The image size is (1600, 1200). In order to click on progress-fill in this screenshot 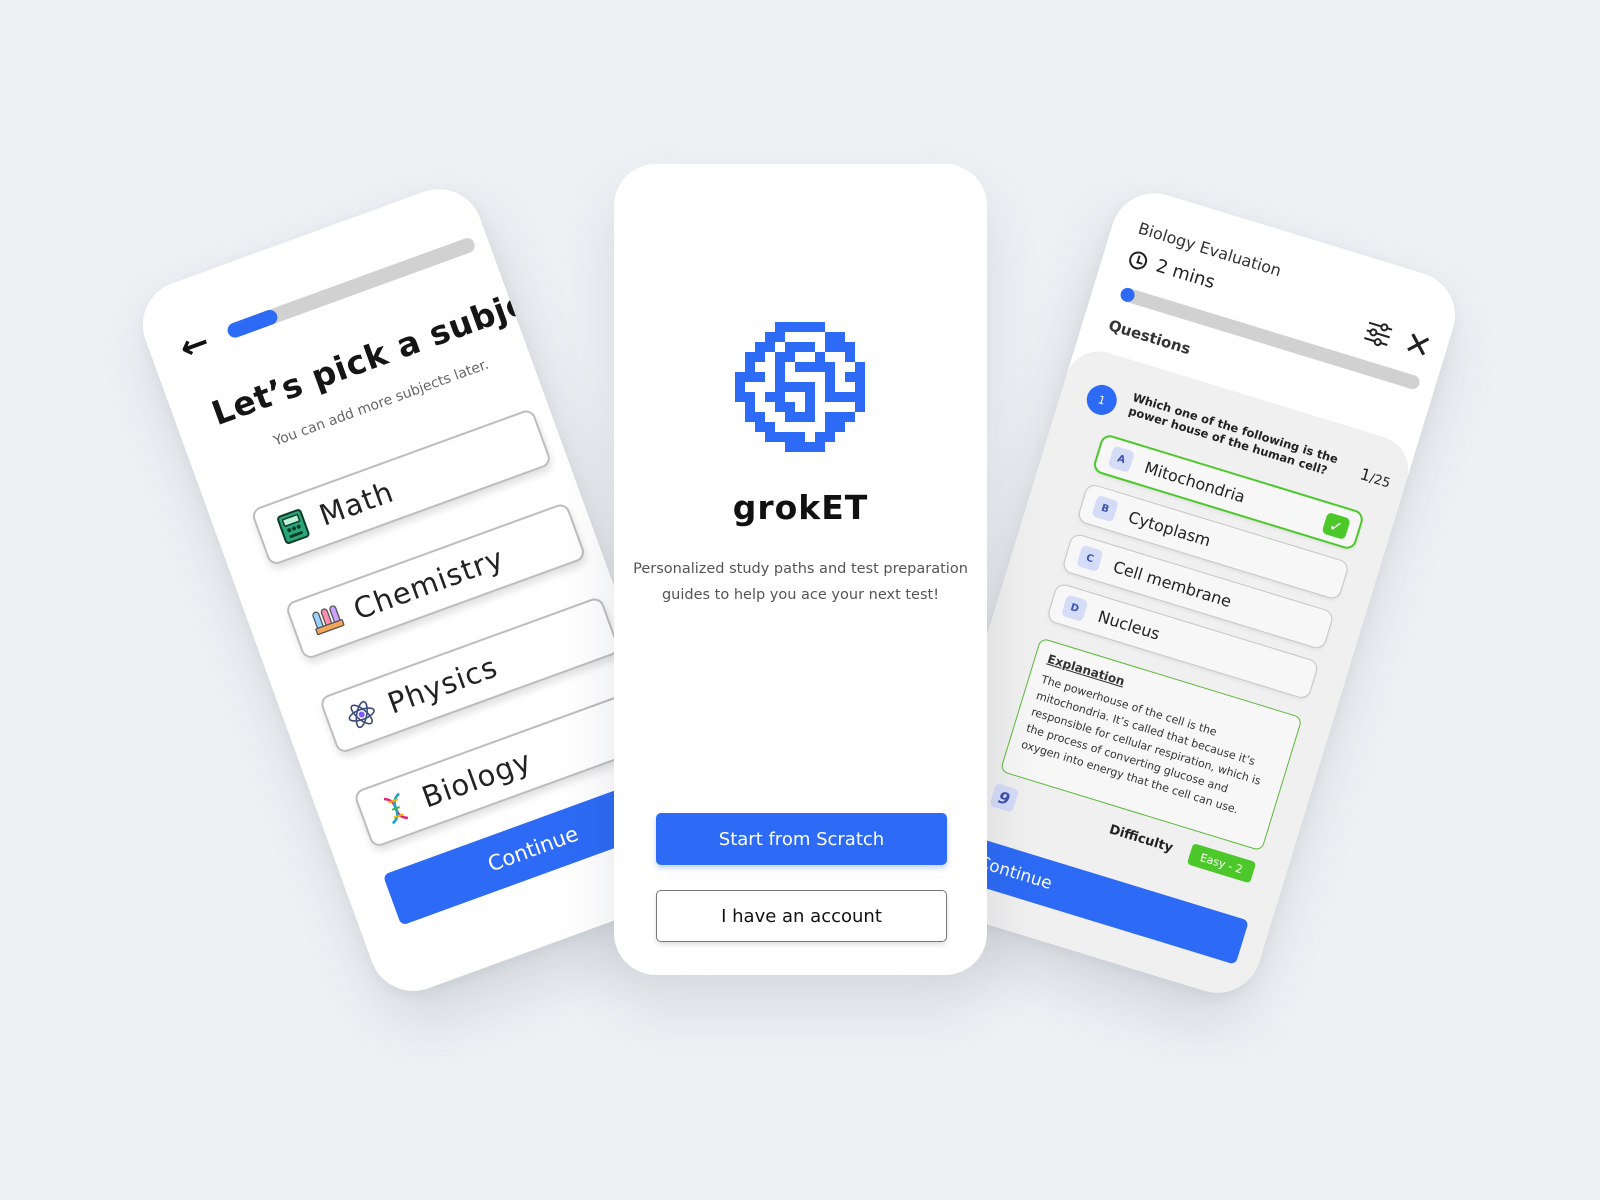, I will do `click(252, 323)`.